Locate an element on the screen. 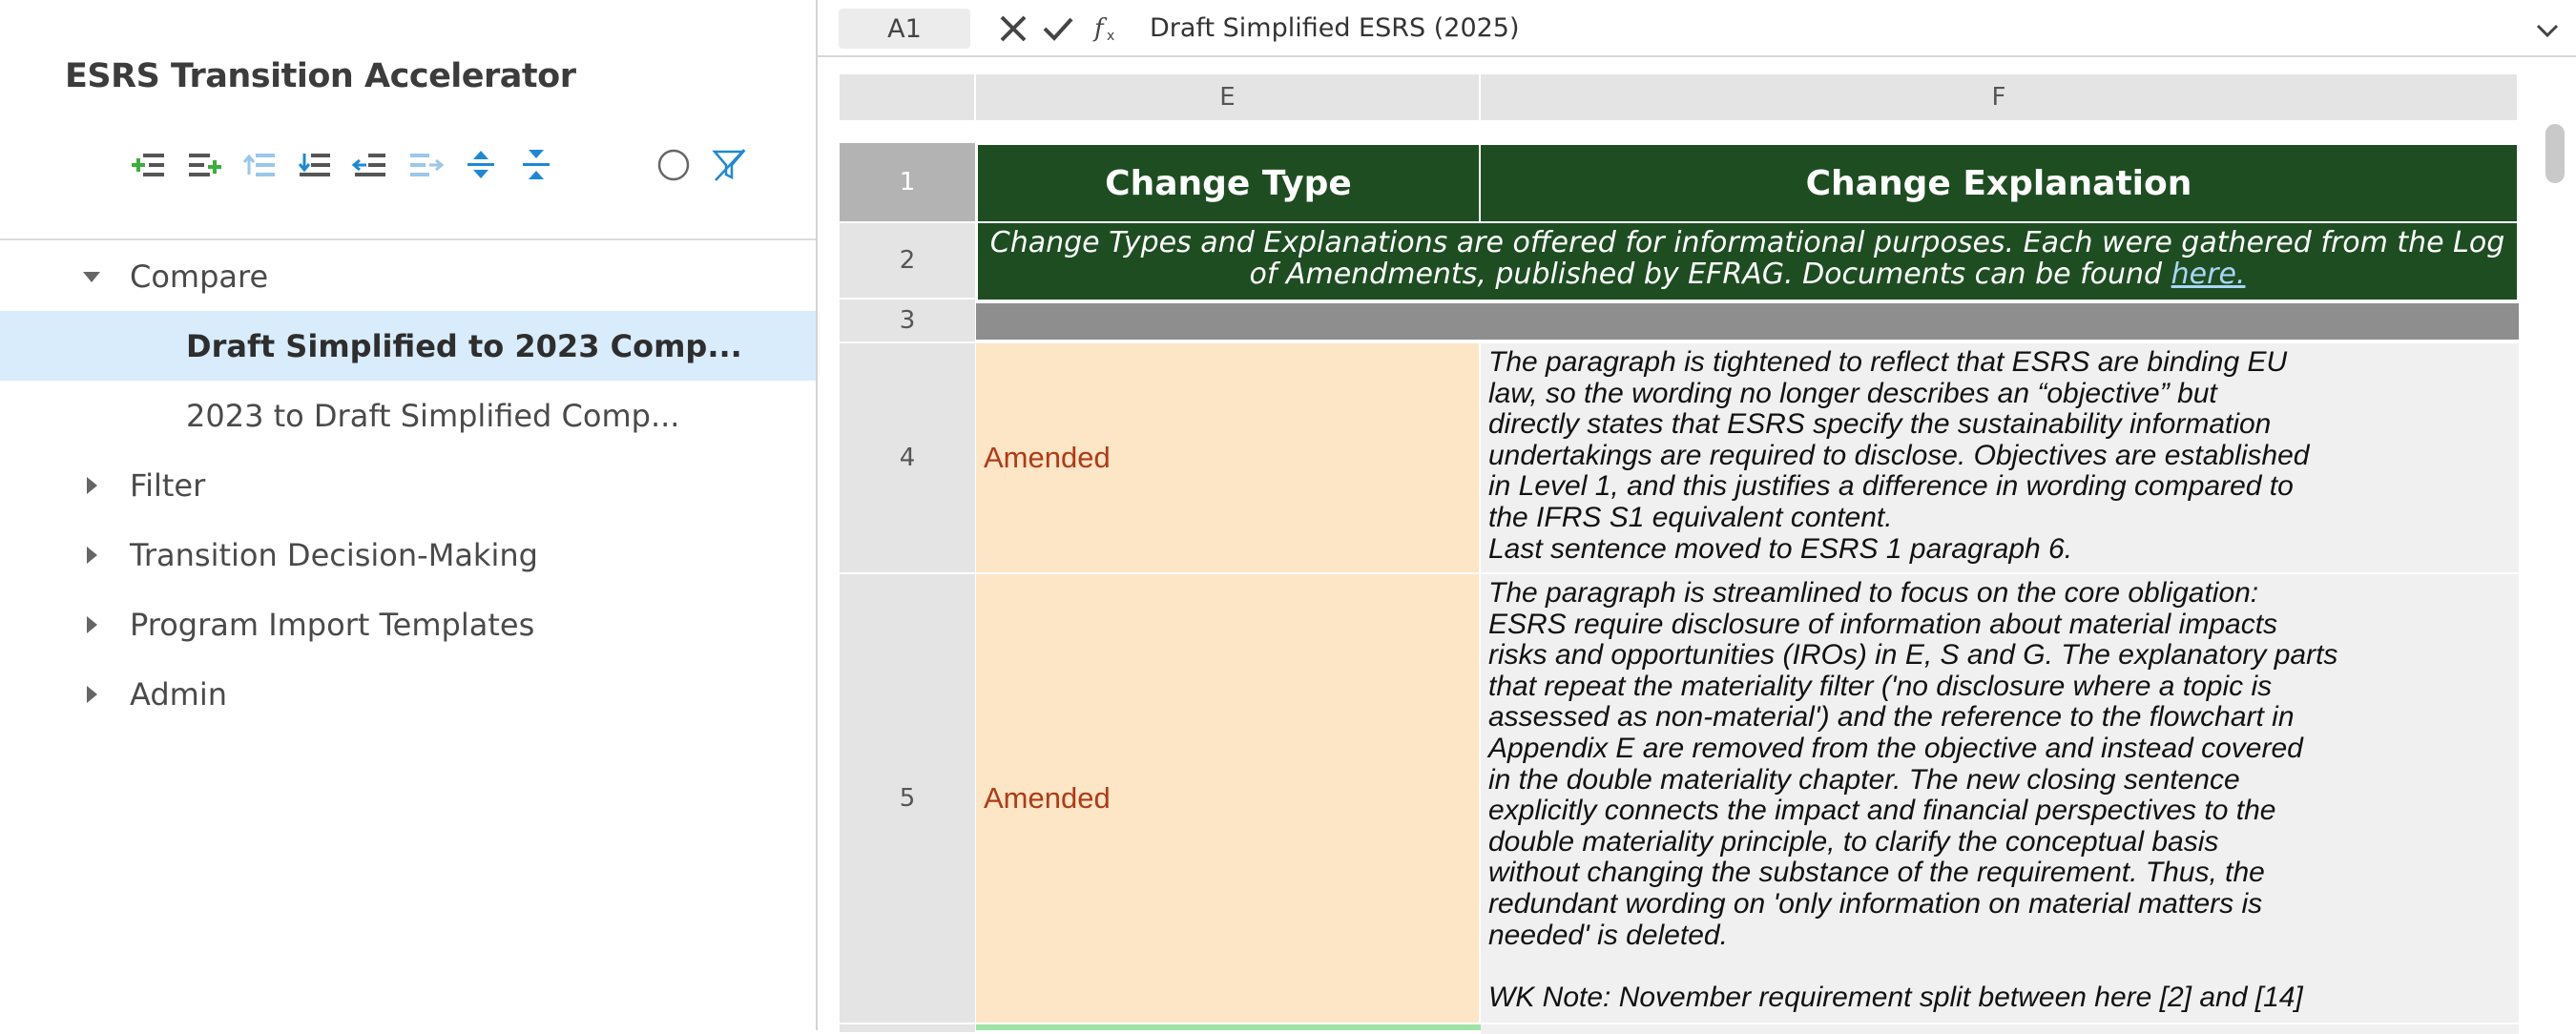 This screenshot has width=2576, height=1034. tree-item-admin: Admin is located at coordinates (408, 694).